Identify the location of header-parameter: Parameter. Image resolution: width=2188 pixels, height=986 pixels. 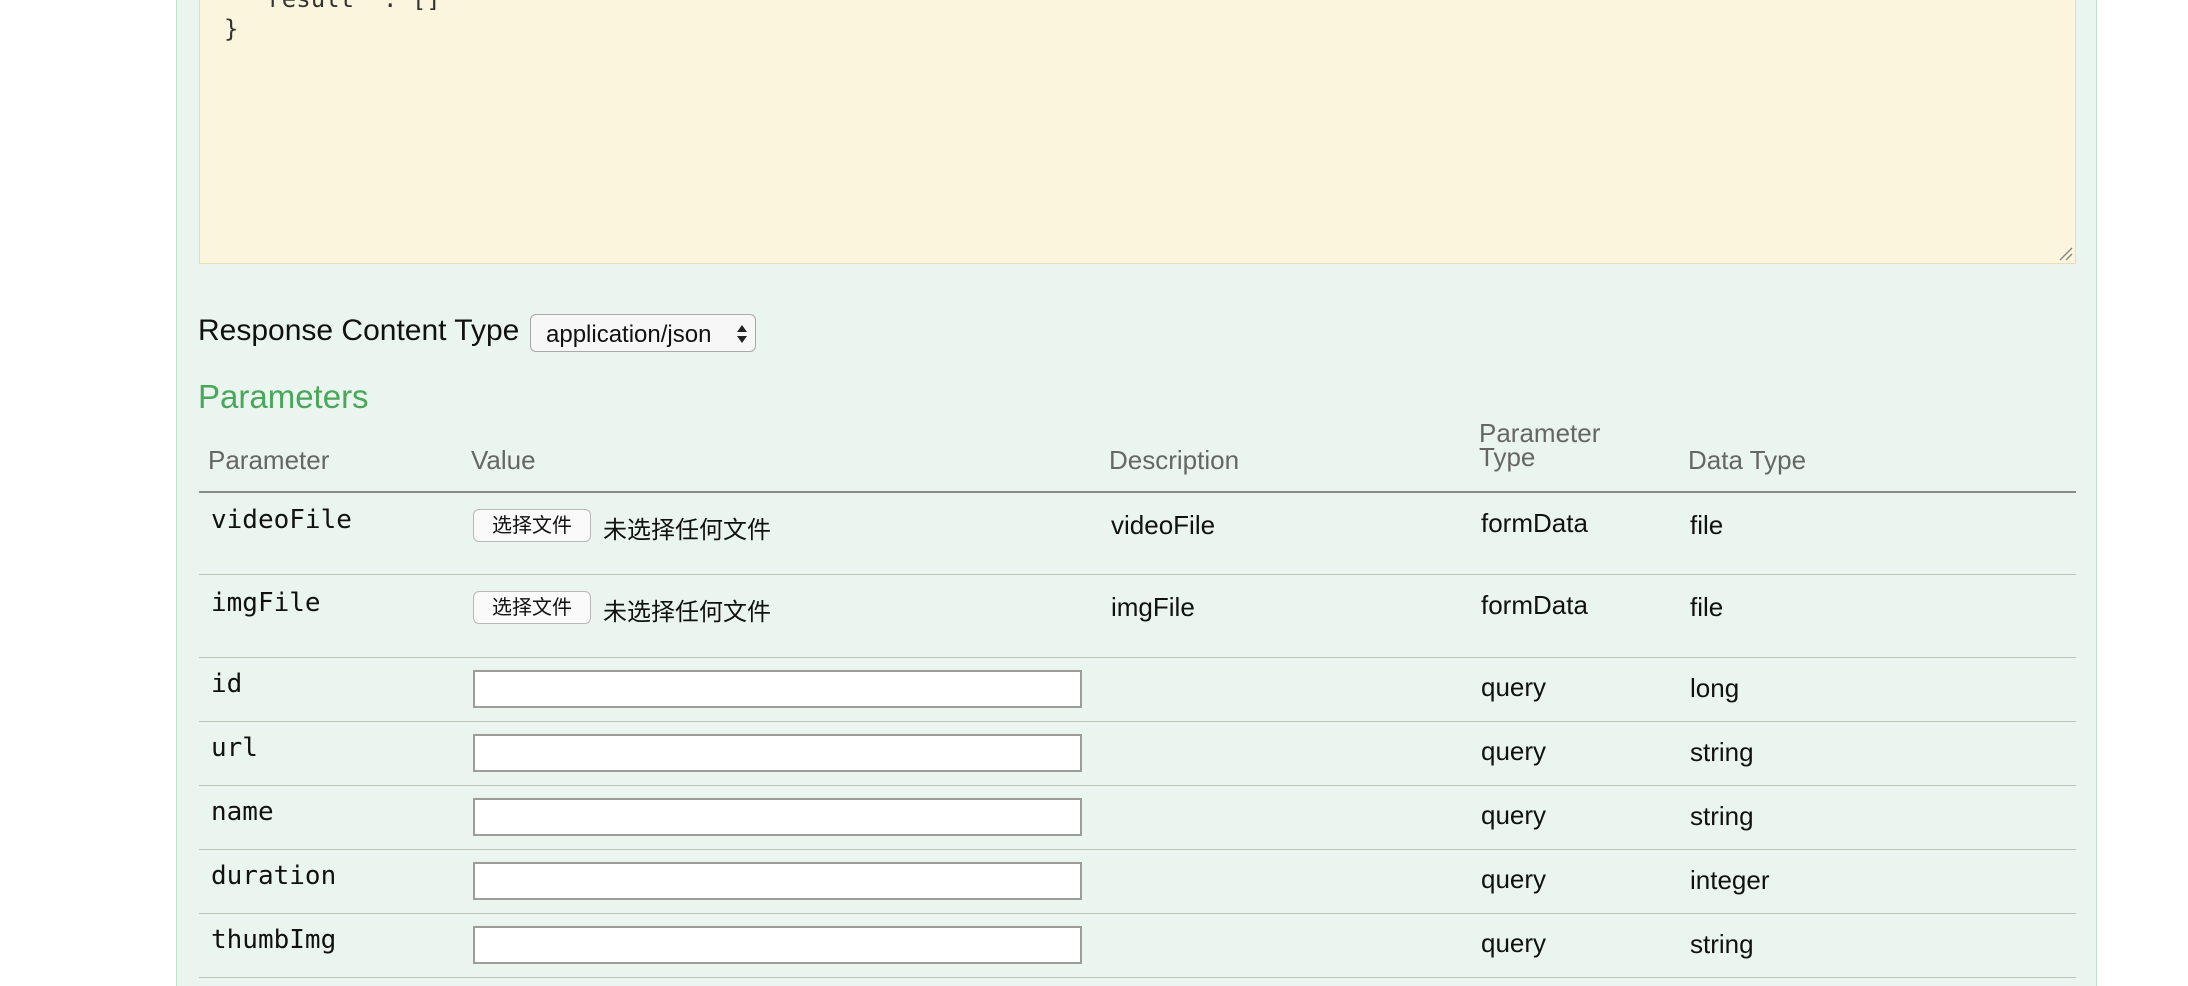
(269, 460).